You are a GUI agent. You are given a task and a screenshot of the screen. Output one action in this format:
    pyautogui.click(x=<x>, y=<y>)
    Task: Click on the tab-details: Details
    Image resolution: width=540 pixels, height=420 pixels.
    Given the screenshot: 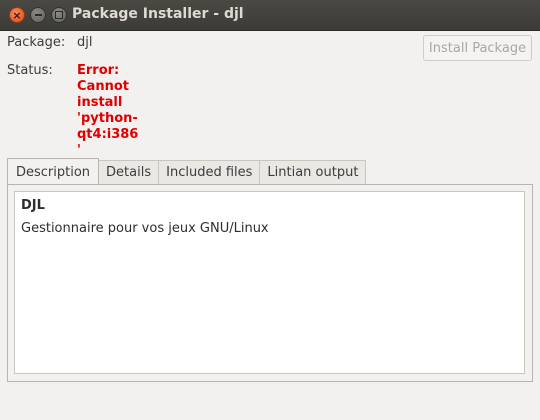 What is the action you would take?
    pyautogui.click(x=129, y=172)
    